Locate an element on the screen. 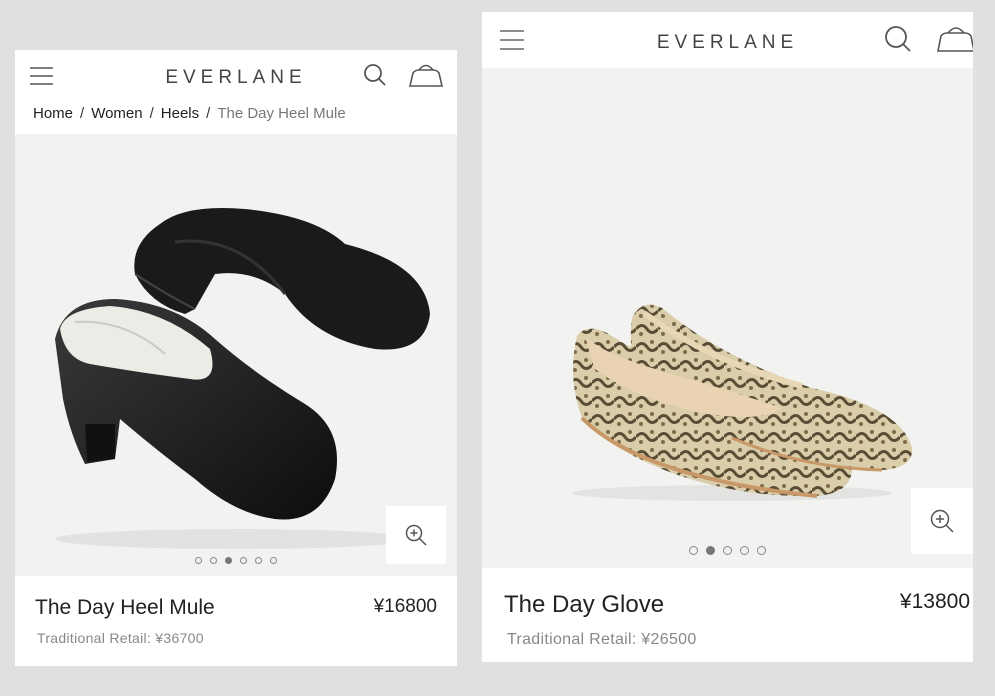 Image resolution: width=995 pixels, height=696 pixels. breadcrumb-women: Women is located at coordinates (116, 113).